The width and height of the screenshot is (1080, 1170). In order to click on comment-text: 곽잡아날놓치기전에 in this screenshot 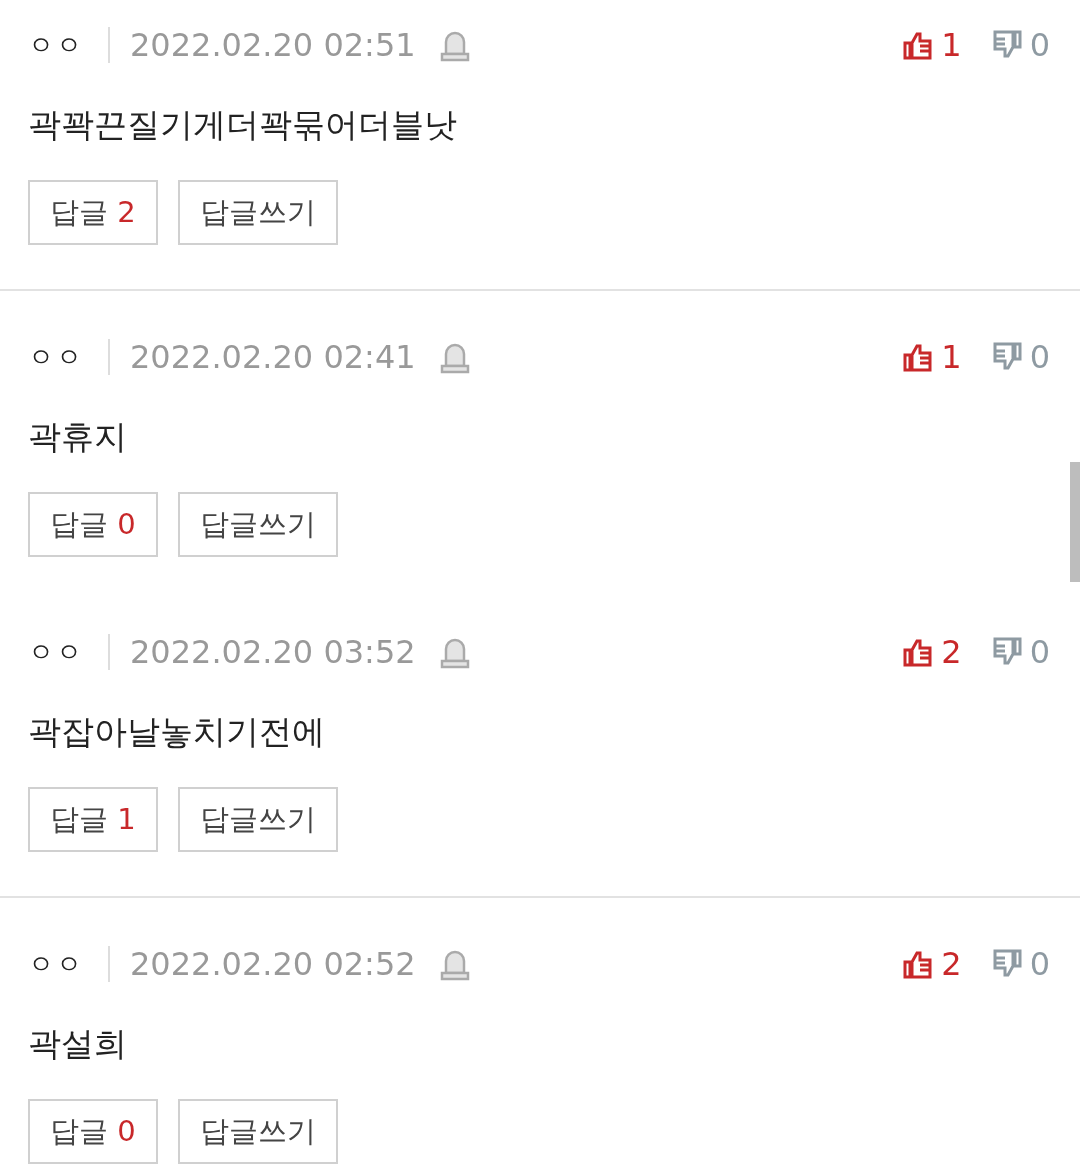, I will do `click(177, 732)`.